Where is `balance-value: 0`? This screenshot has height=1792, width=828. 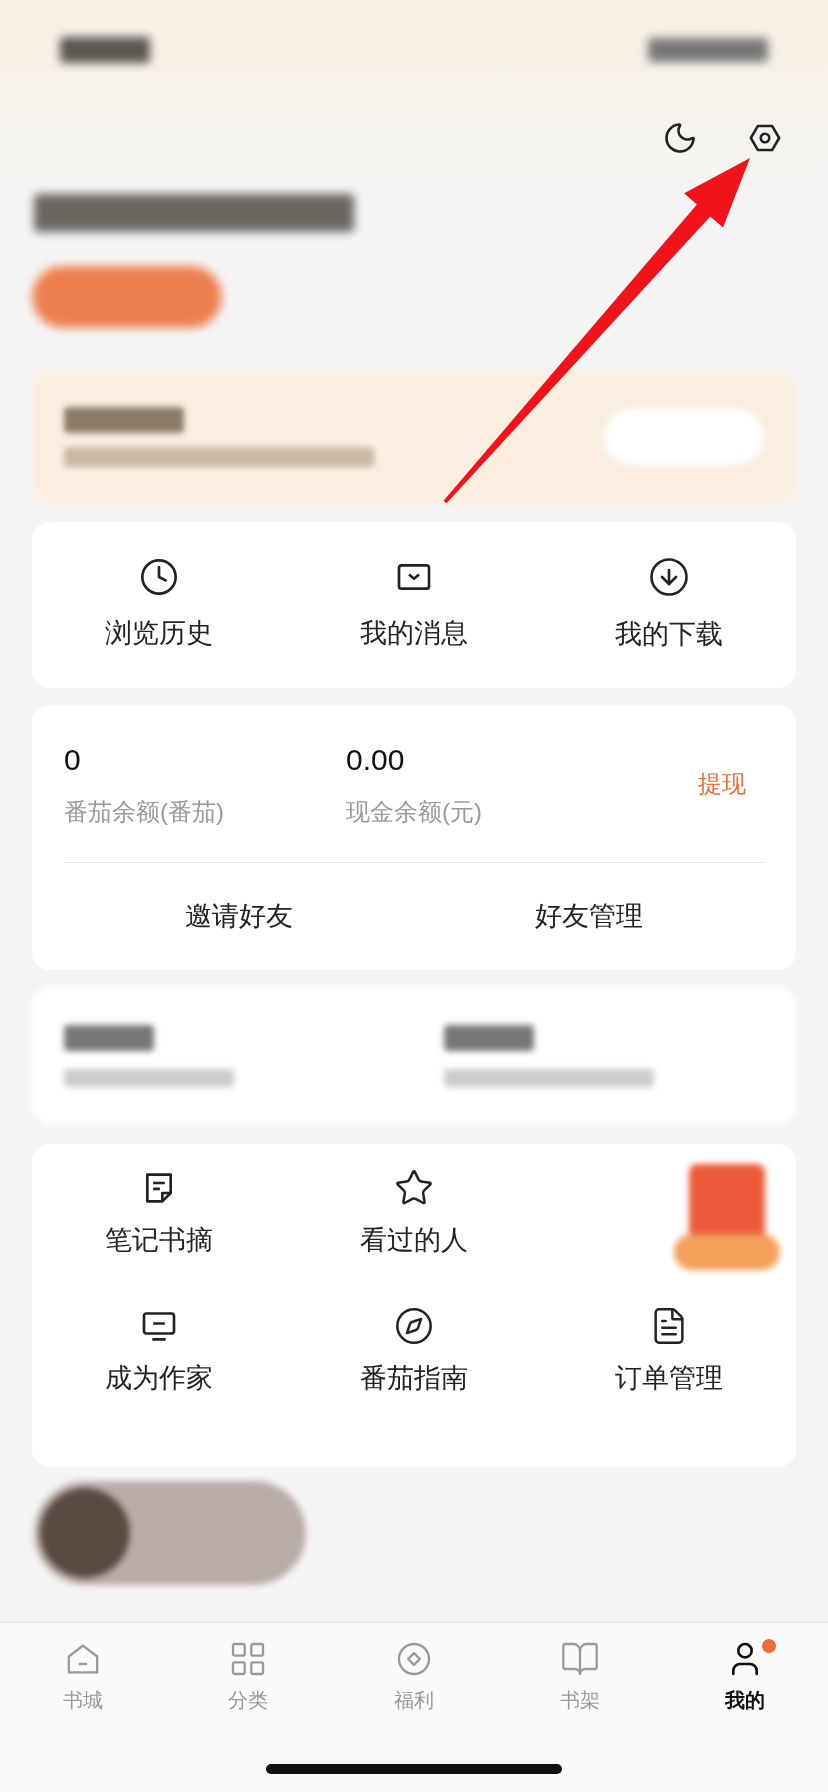
balance-value: 0 is located at coordinates (73, 760).